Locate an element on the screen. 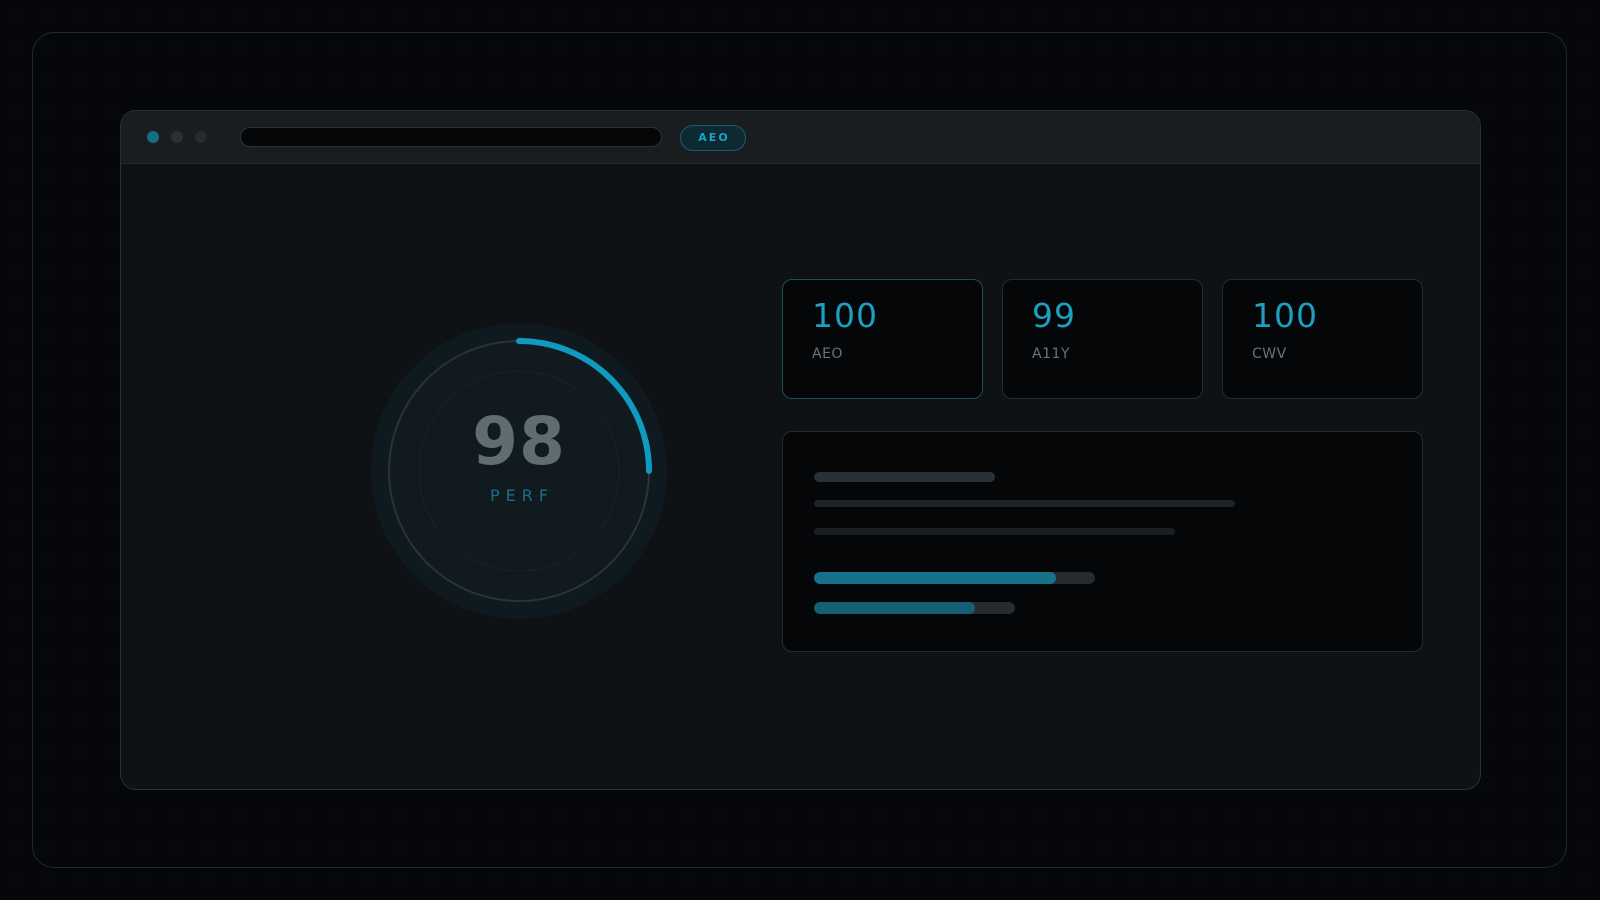 Image resolution: width=1600 pixels, height=900 pixels. detail-panel is located at coordinates (1102, 541).